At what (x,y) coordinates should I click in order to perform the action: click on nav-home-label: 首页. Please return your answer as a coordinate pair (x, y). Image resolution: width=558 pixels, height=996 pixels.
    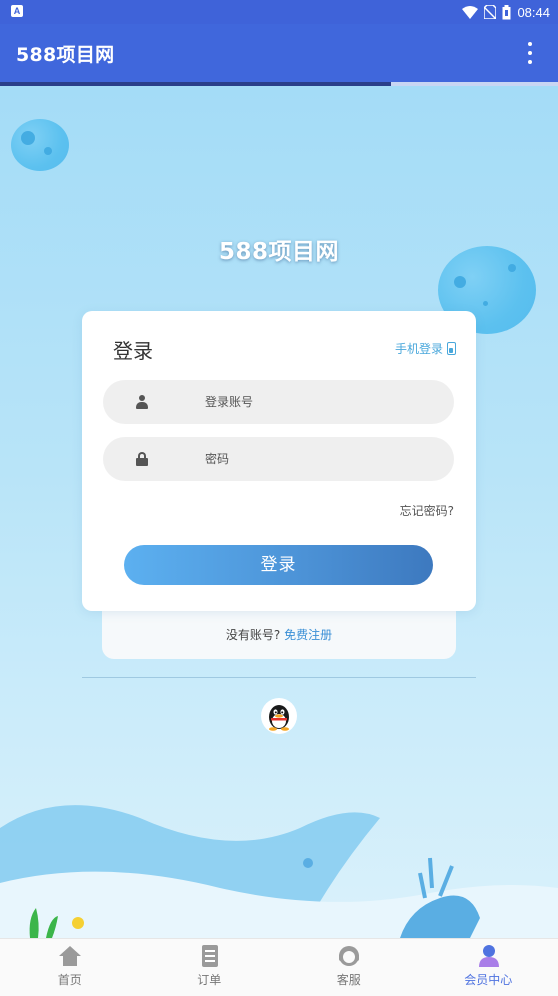
    Looking at the image, I should click on (69, 980).